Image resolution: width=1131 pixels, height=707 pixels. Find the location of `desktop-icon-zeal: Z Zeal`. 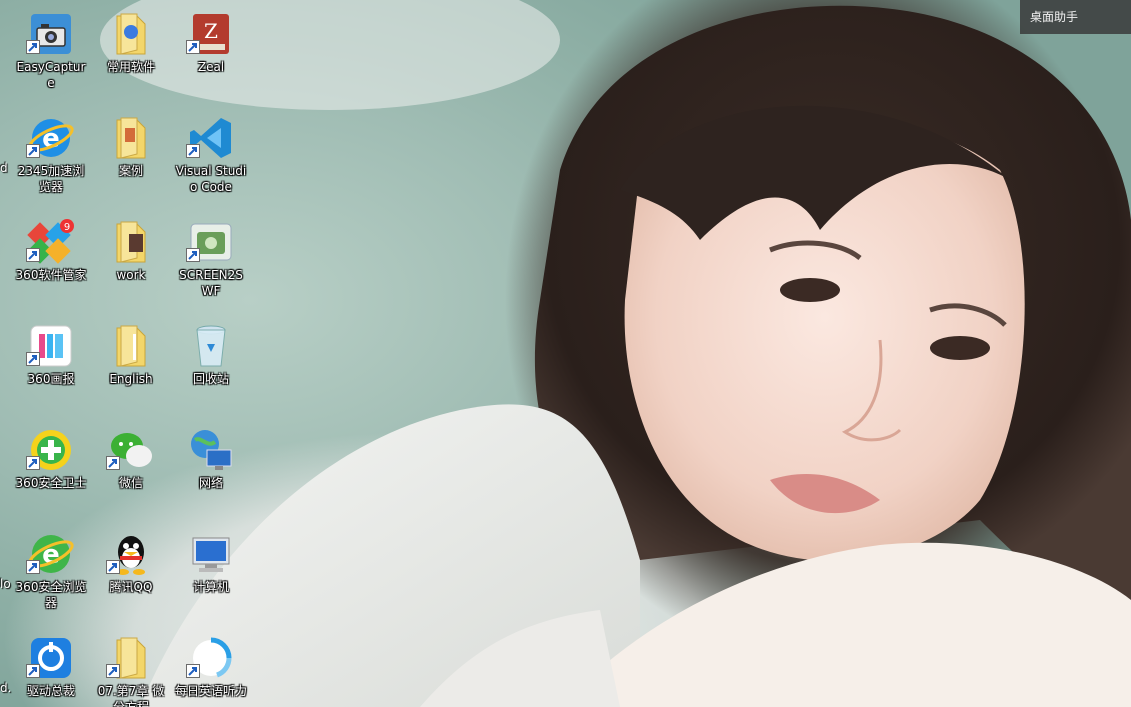

desktop-icon-zeal: Z Zeal is located at coordinates (211, 53).